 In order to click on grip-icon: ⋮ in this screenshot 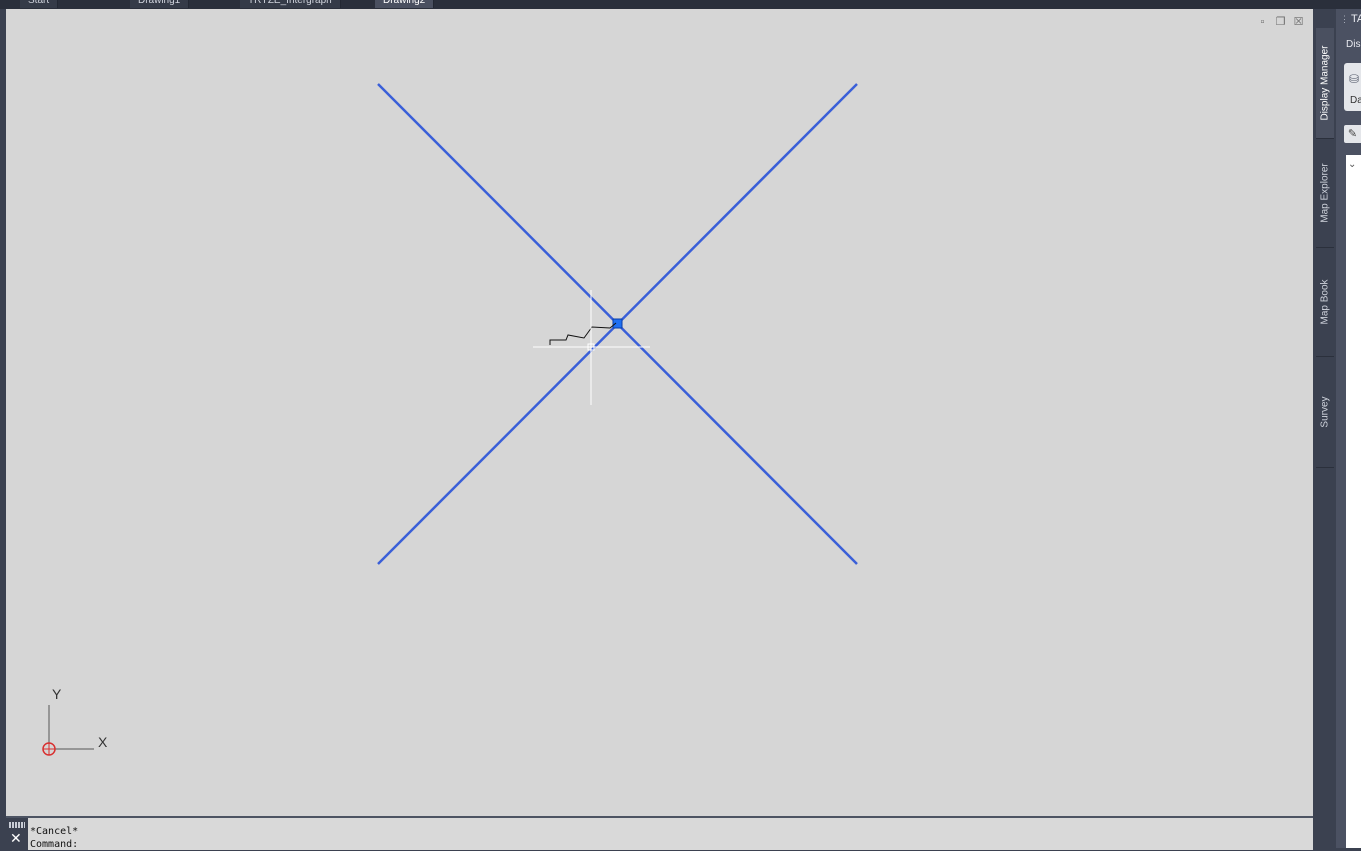, I will do `click(1344, 19)`.